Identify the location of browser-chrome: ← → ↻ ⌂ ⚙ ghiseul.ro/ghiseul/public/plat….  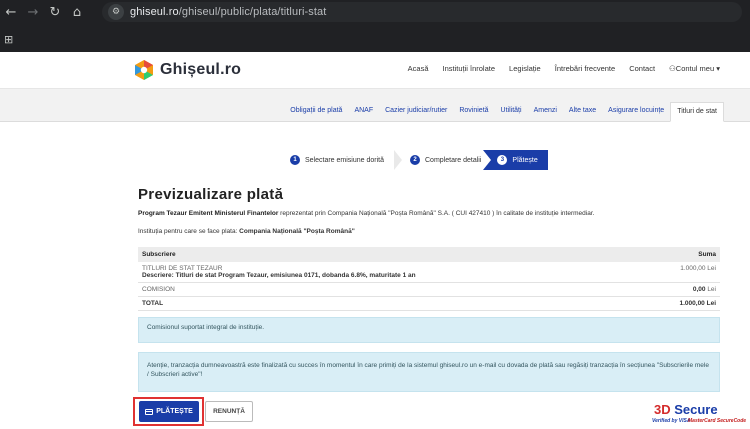
(375, 26).